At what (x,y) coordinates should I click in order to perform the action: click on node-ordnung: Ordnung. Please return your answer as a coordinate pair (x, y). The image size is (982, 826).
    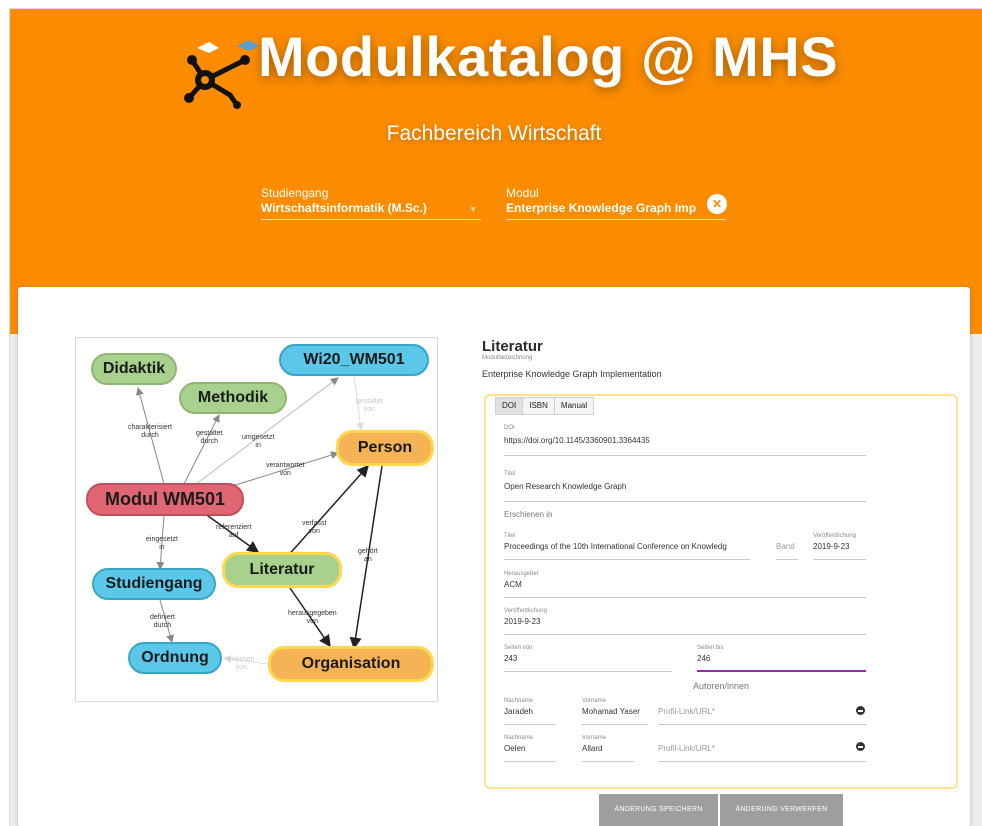
    Looking at the image, I should click on (175, 658).